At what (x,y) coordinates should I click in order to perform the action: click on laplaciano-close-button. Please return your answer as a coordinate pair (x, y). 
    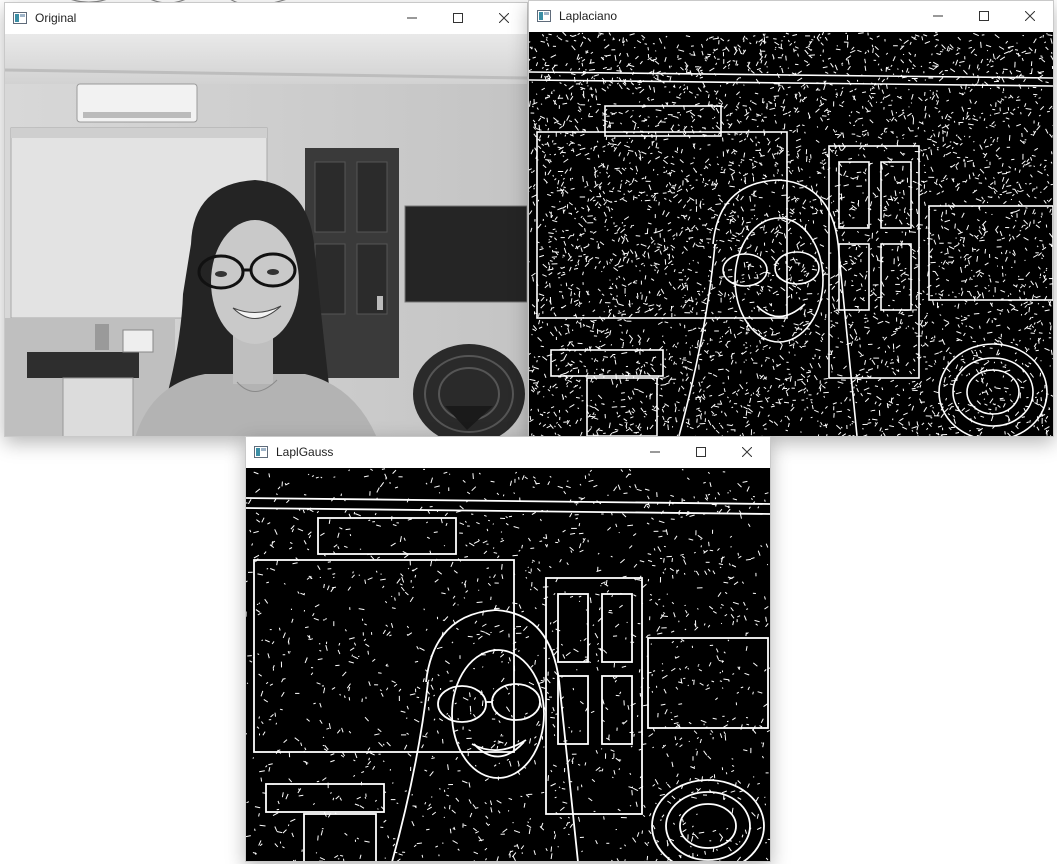
    Looking at the image, I should click on (1030, 16).